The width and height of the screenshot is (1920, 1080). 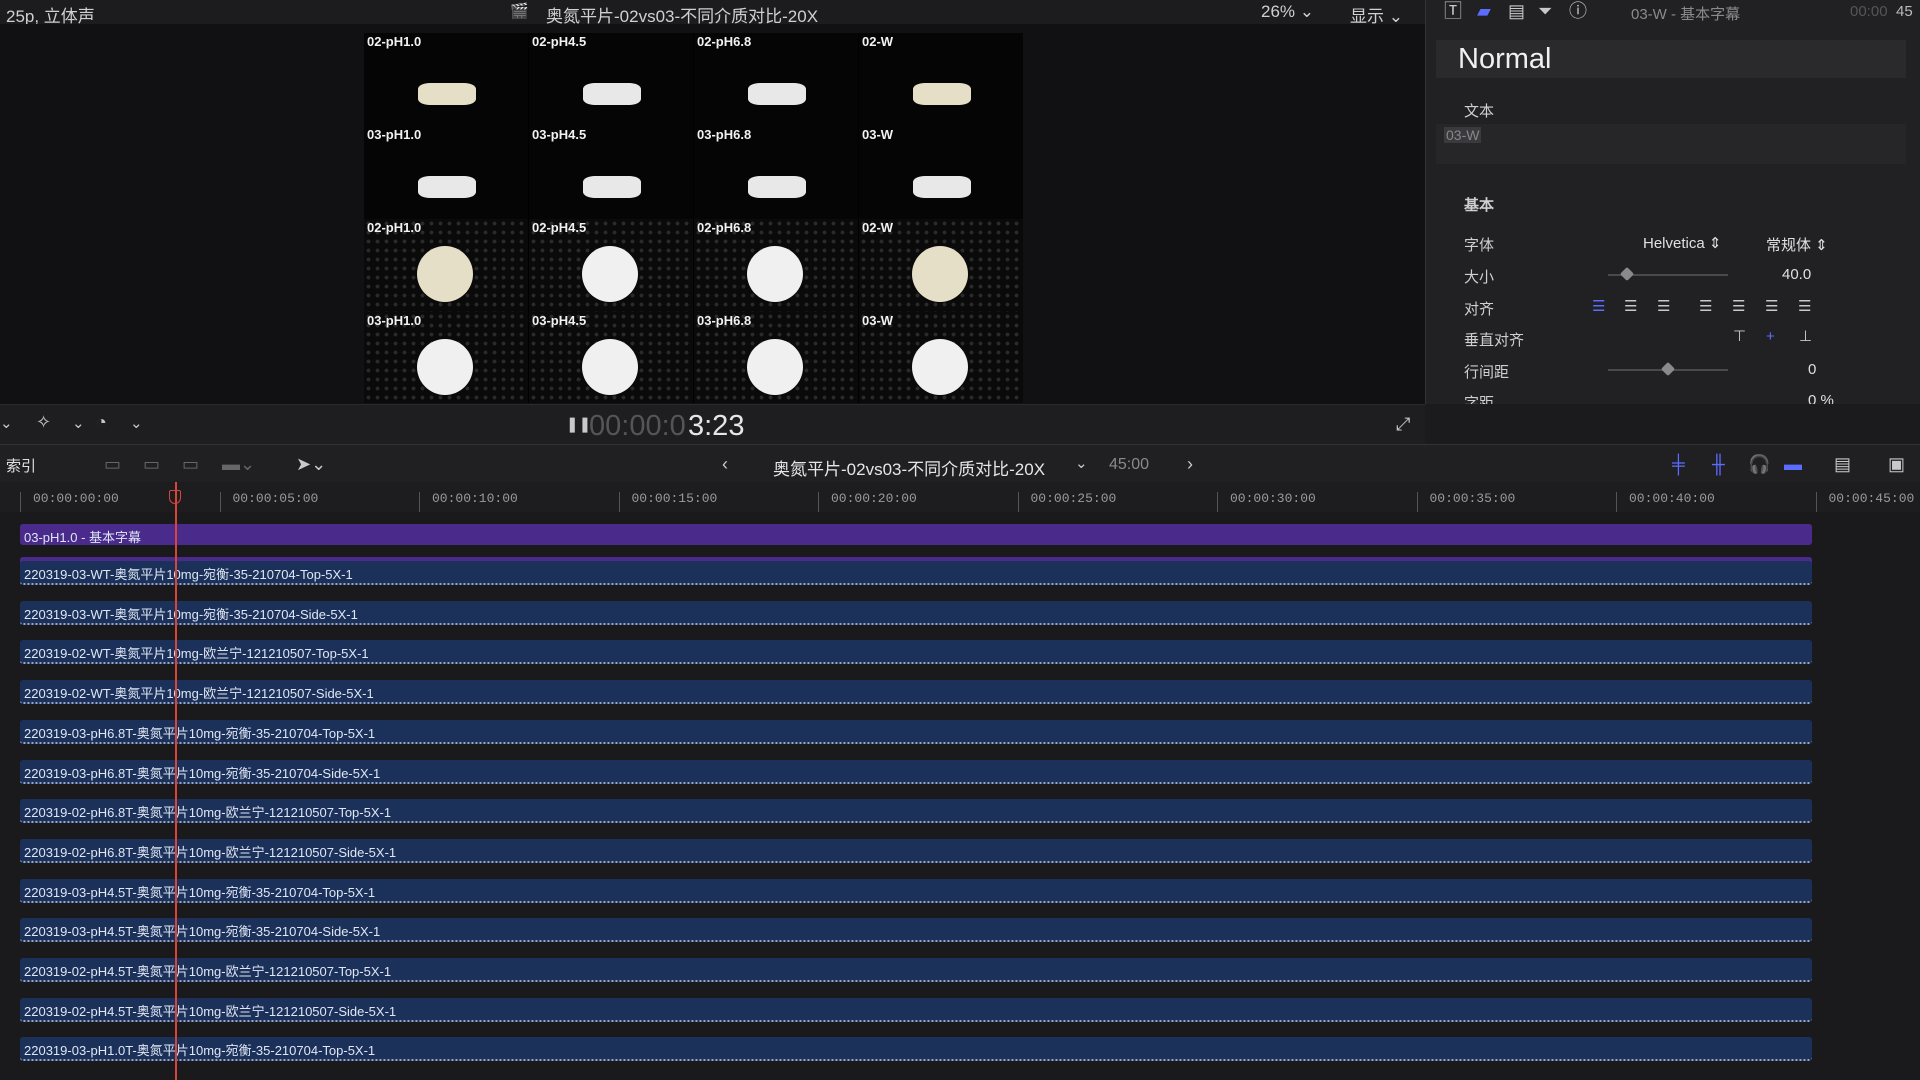 What do you see at coordinates (1472, 498) in the screenshot?
I see `ruler-tick-label: 00:00:35:00` at bounding box center [1472, 498].